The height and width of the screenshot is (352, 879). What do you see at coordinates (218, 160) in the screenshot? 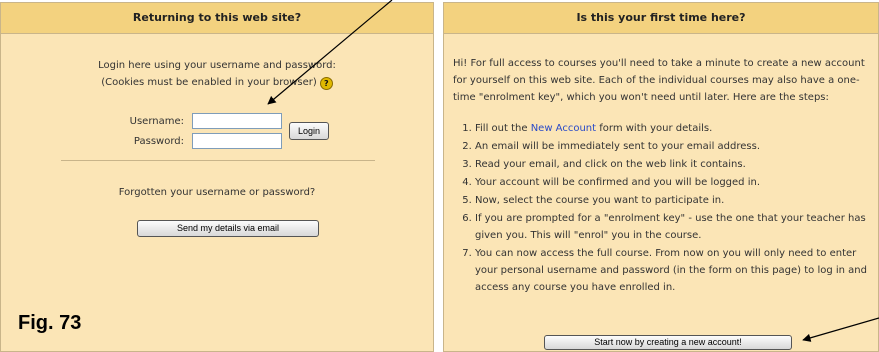
I see `divider` at bounding box center [218, 160].